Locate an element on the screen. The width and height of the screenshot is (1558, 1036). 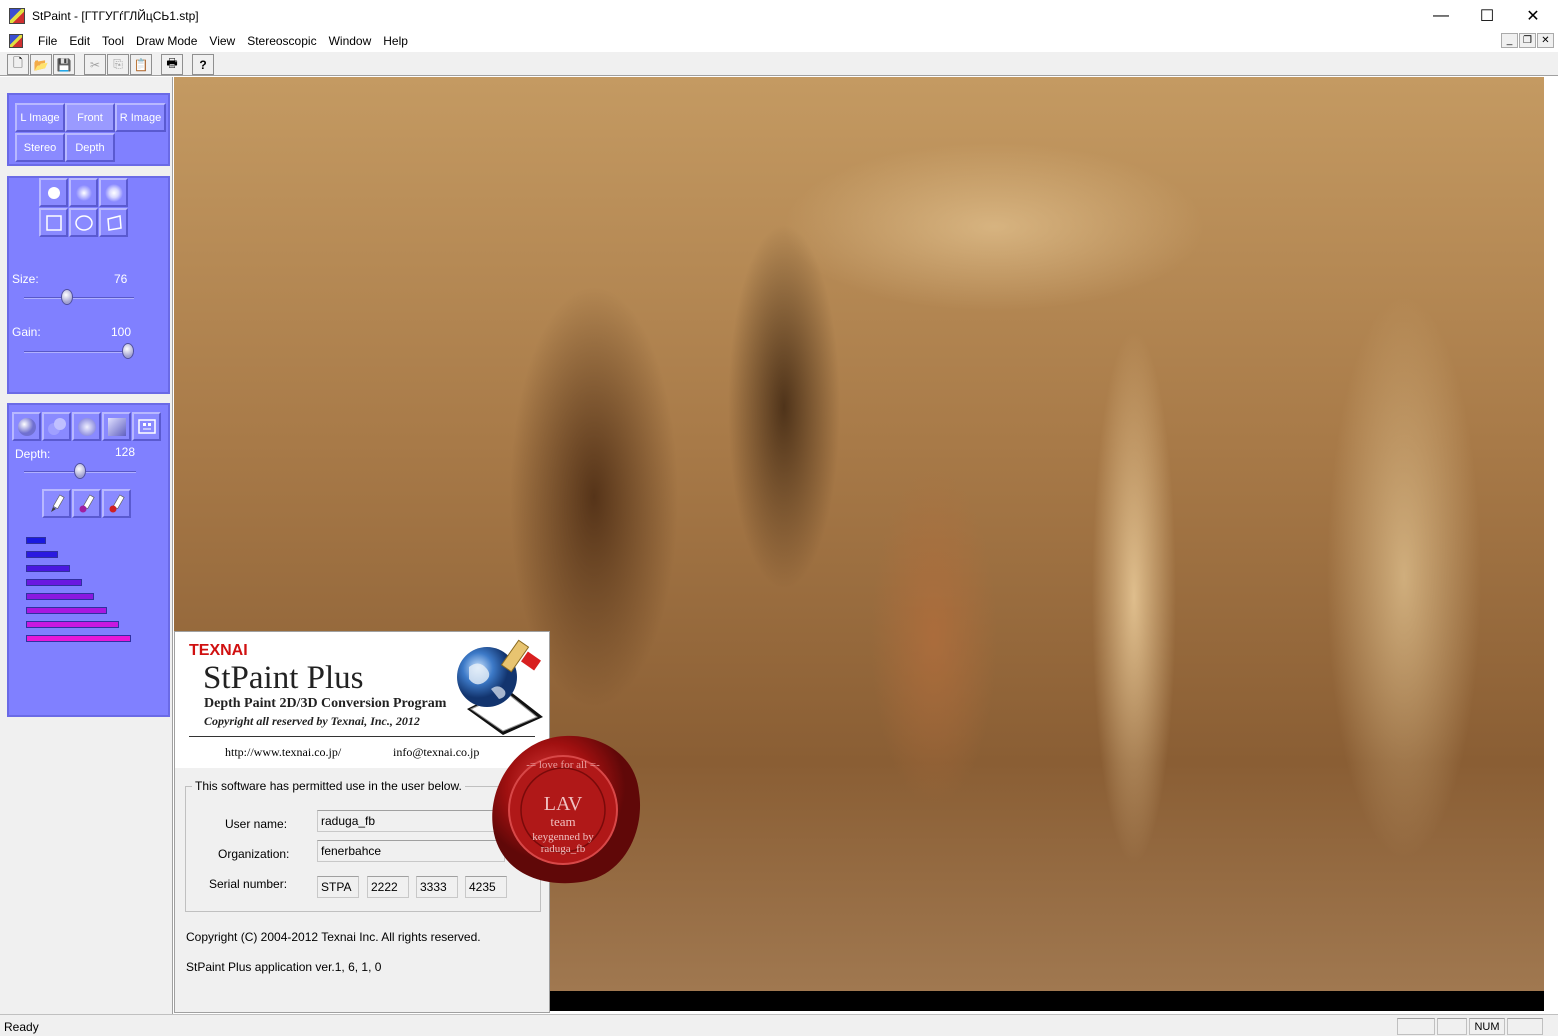
depth-pen-raise-icon is located at coordinates (86, 503).